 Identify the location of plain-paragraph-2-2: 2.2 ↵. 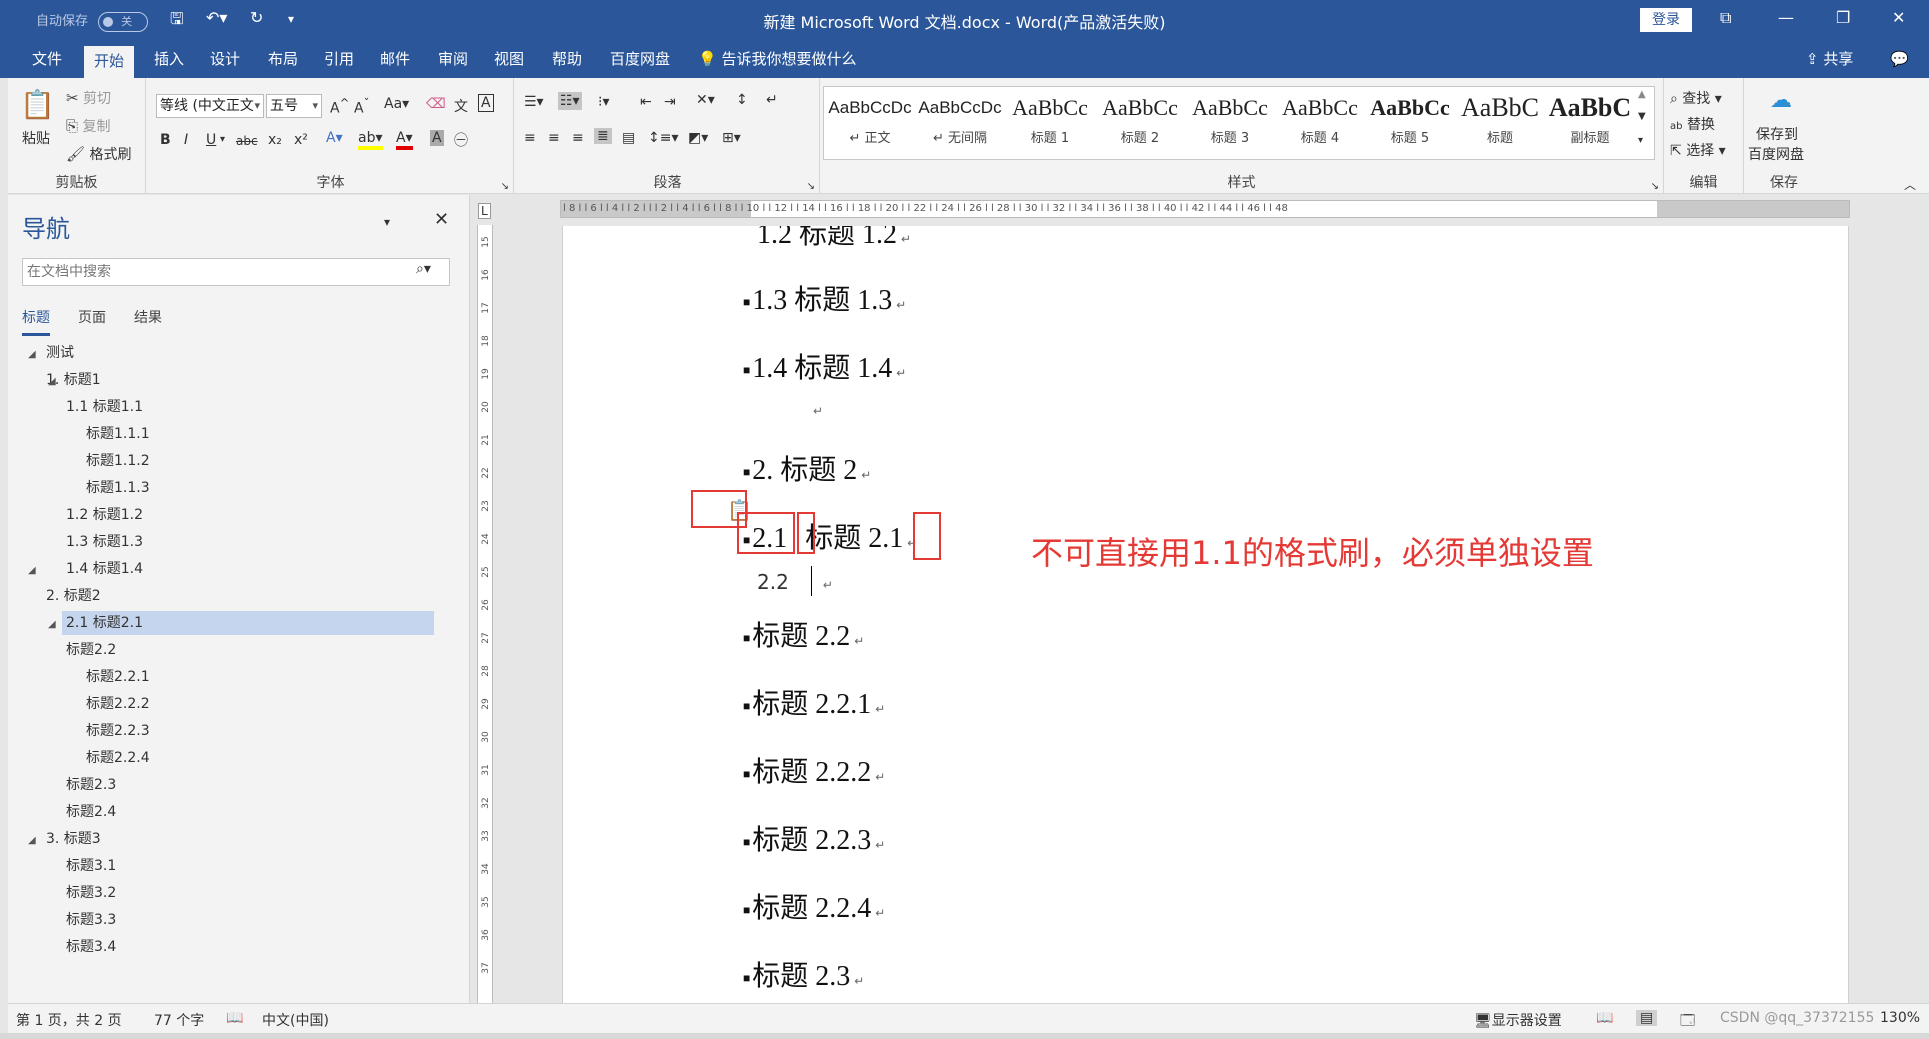
(795, 582).